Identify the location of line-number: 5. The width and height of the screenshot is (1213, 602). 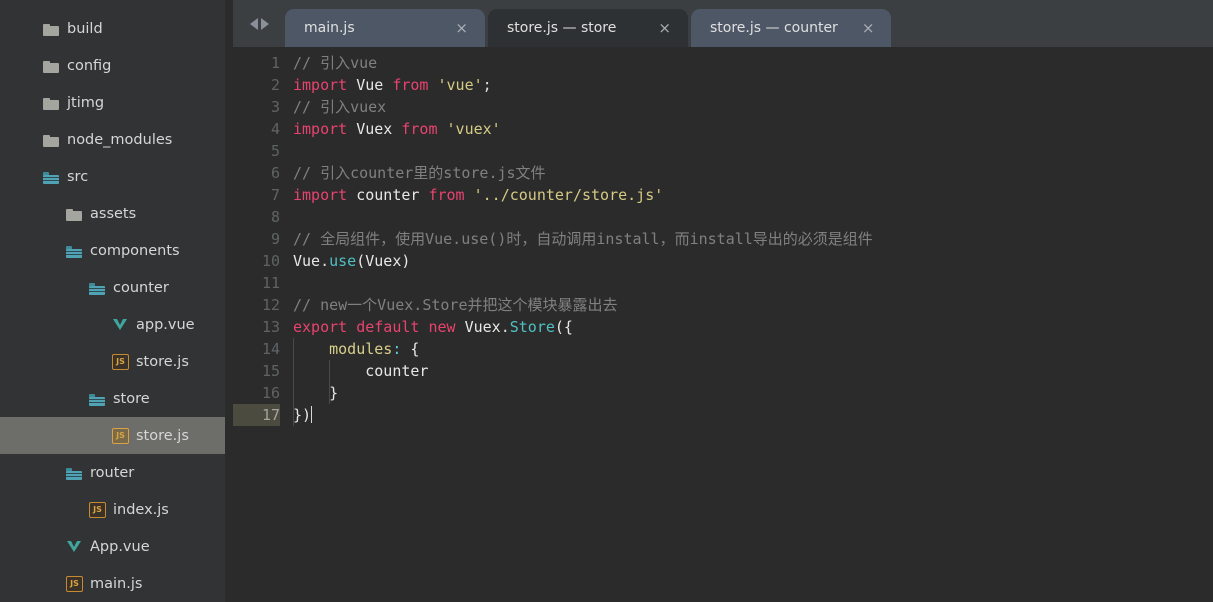
(275, 151).